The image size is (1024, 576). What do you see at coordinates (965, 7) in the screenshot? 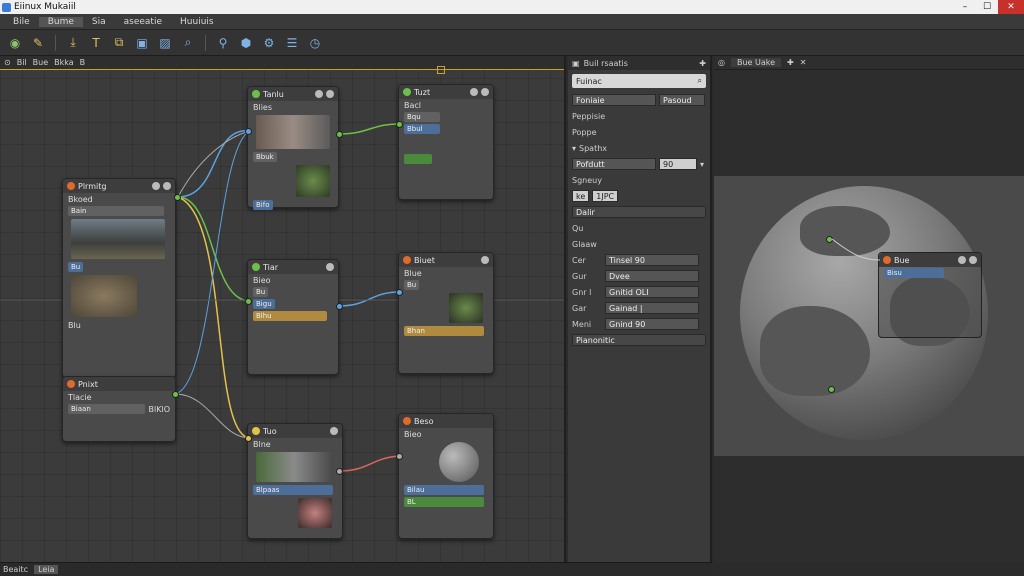
I see `minimize-button: –` at bounding box center [965, 7].